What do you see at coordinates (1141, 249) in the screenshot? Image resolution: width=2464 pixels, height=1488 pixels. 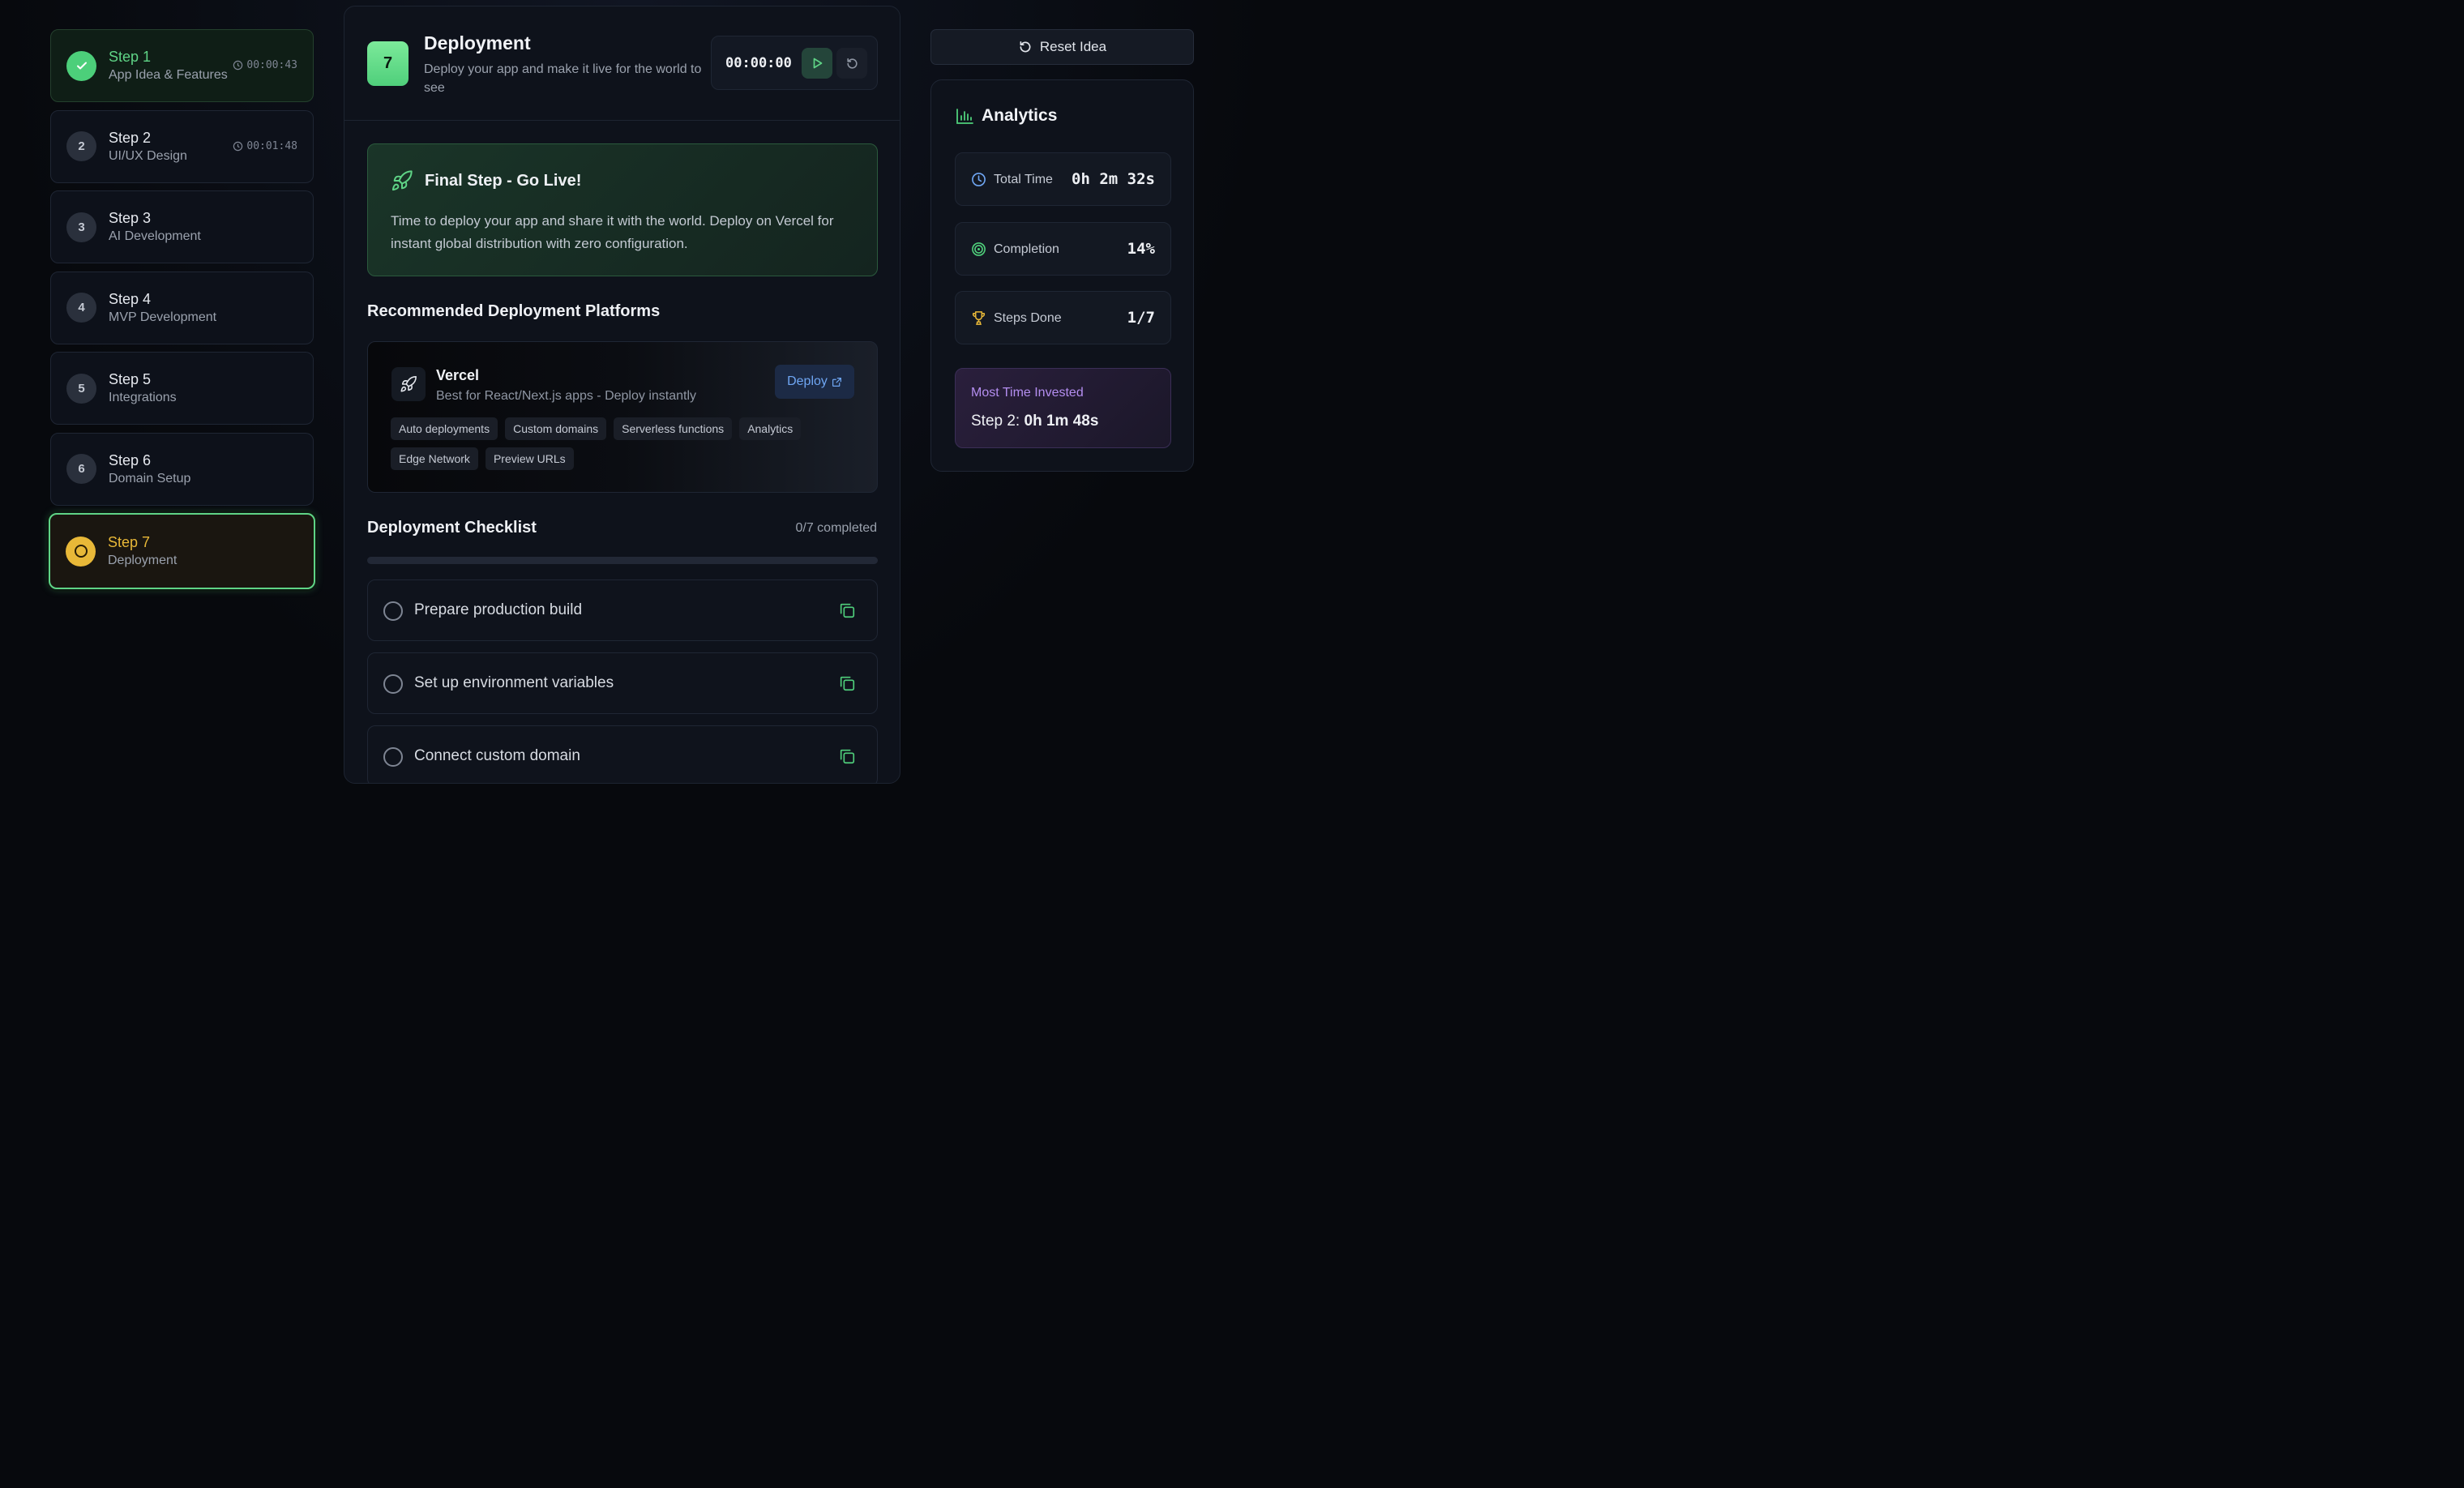 I see `stat-value: 14%` at bounding box center [1141, 249].